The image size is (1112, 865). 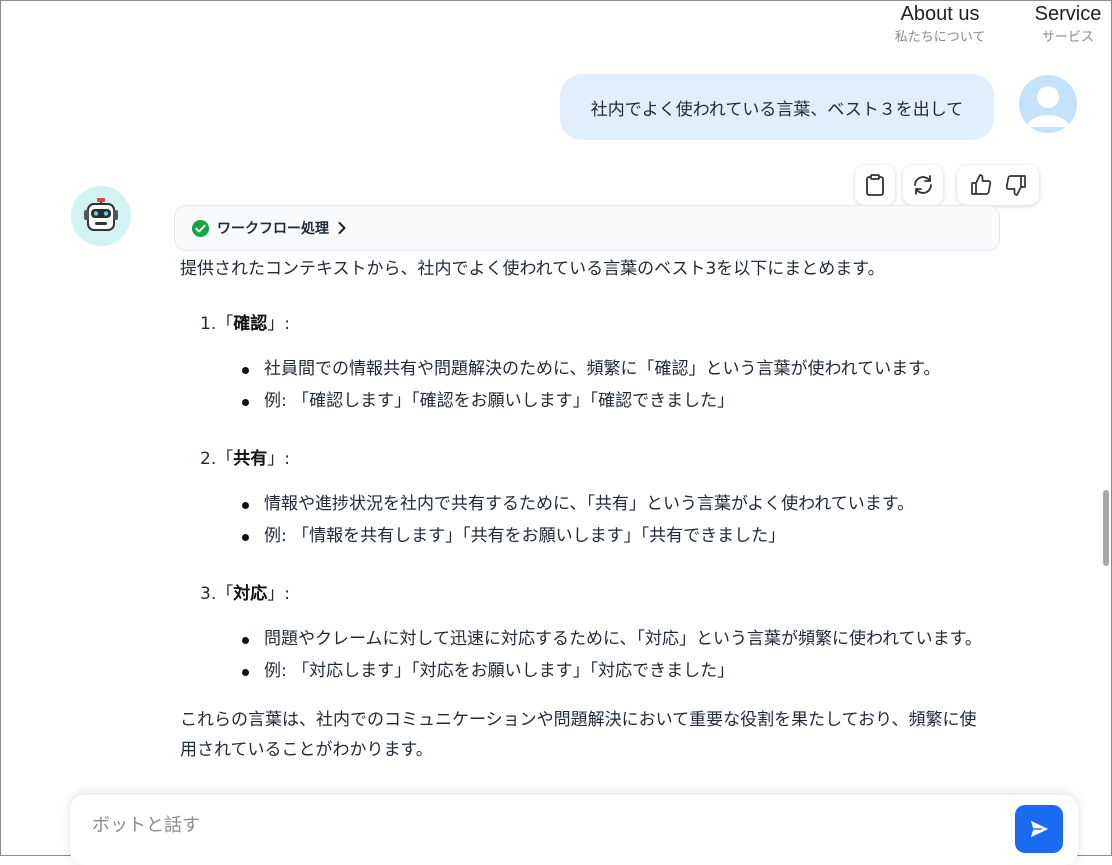 What do you see at coordinates (582, 671) in the screenshot?
I see `bullet-item: 例: 「対応します」「対応をお願いします」「対応できました」` at bounding box center [582, 671].